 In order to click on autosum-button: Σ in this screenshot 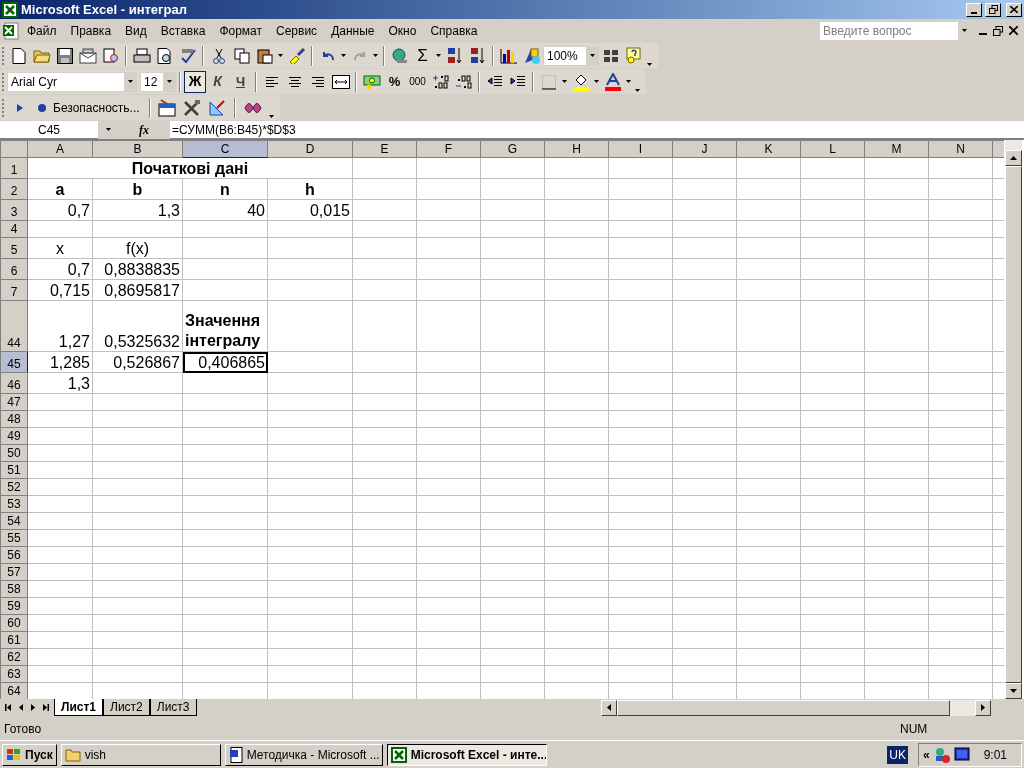, I will do `click(422, 55)`.